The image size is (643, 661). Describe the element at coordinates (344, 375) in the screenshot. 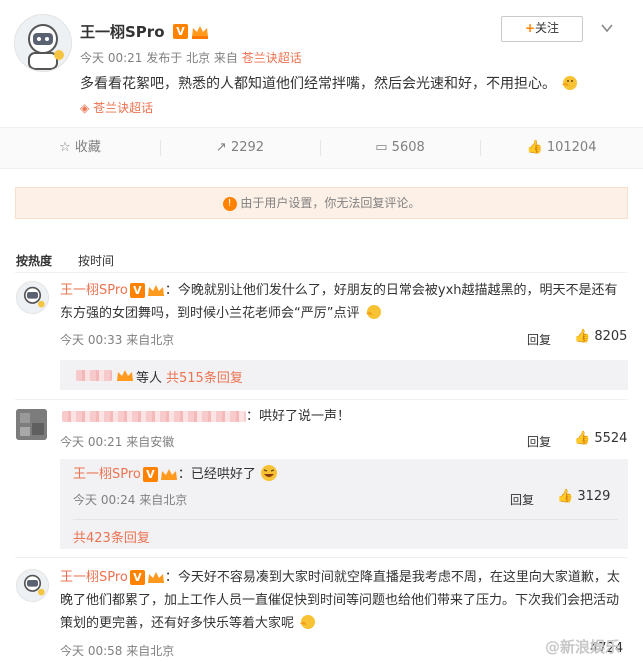

I see `sub-reply-summary: 等人 共515条回复` at that location.